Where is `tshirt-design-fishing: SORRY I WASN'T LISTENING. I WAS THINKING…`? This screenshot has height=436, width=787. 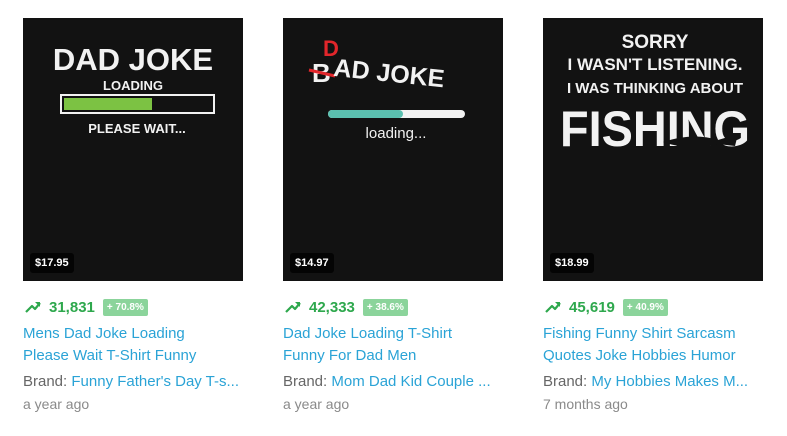
tshirt-design-fishing: SORRY I WASN'T LISTENING. I WAS THINKING… is located at coordinates (655, 94).